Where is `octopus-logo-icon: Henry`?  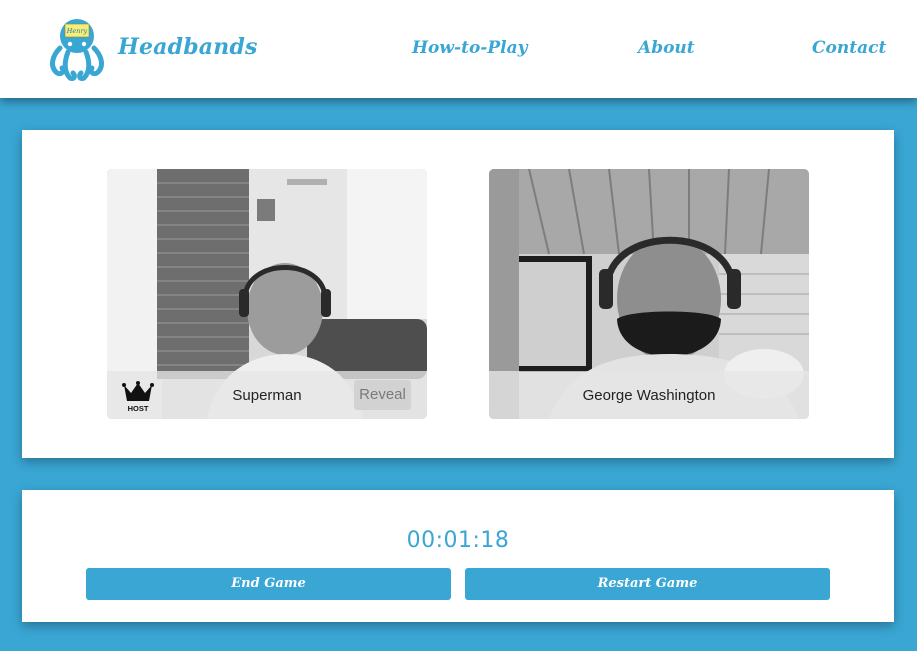 octopus-logo-icon: Henry is located at coordinates (77, 49).